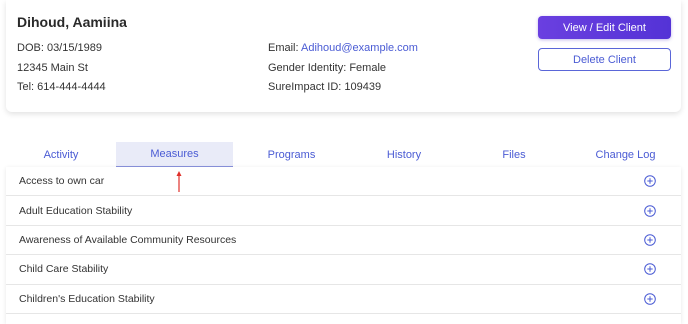 The image size is (688, 324). I want to click on client-gender: Gender Identity: Female, so click(327, 68).